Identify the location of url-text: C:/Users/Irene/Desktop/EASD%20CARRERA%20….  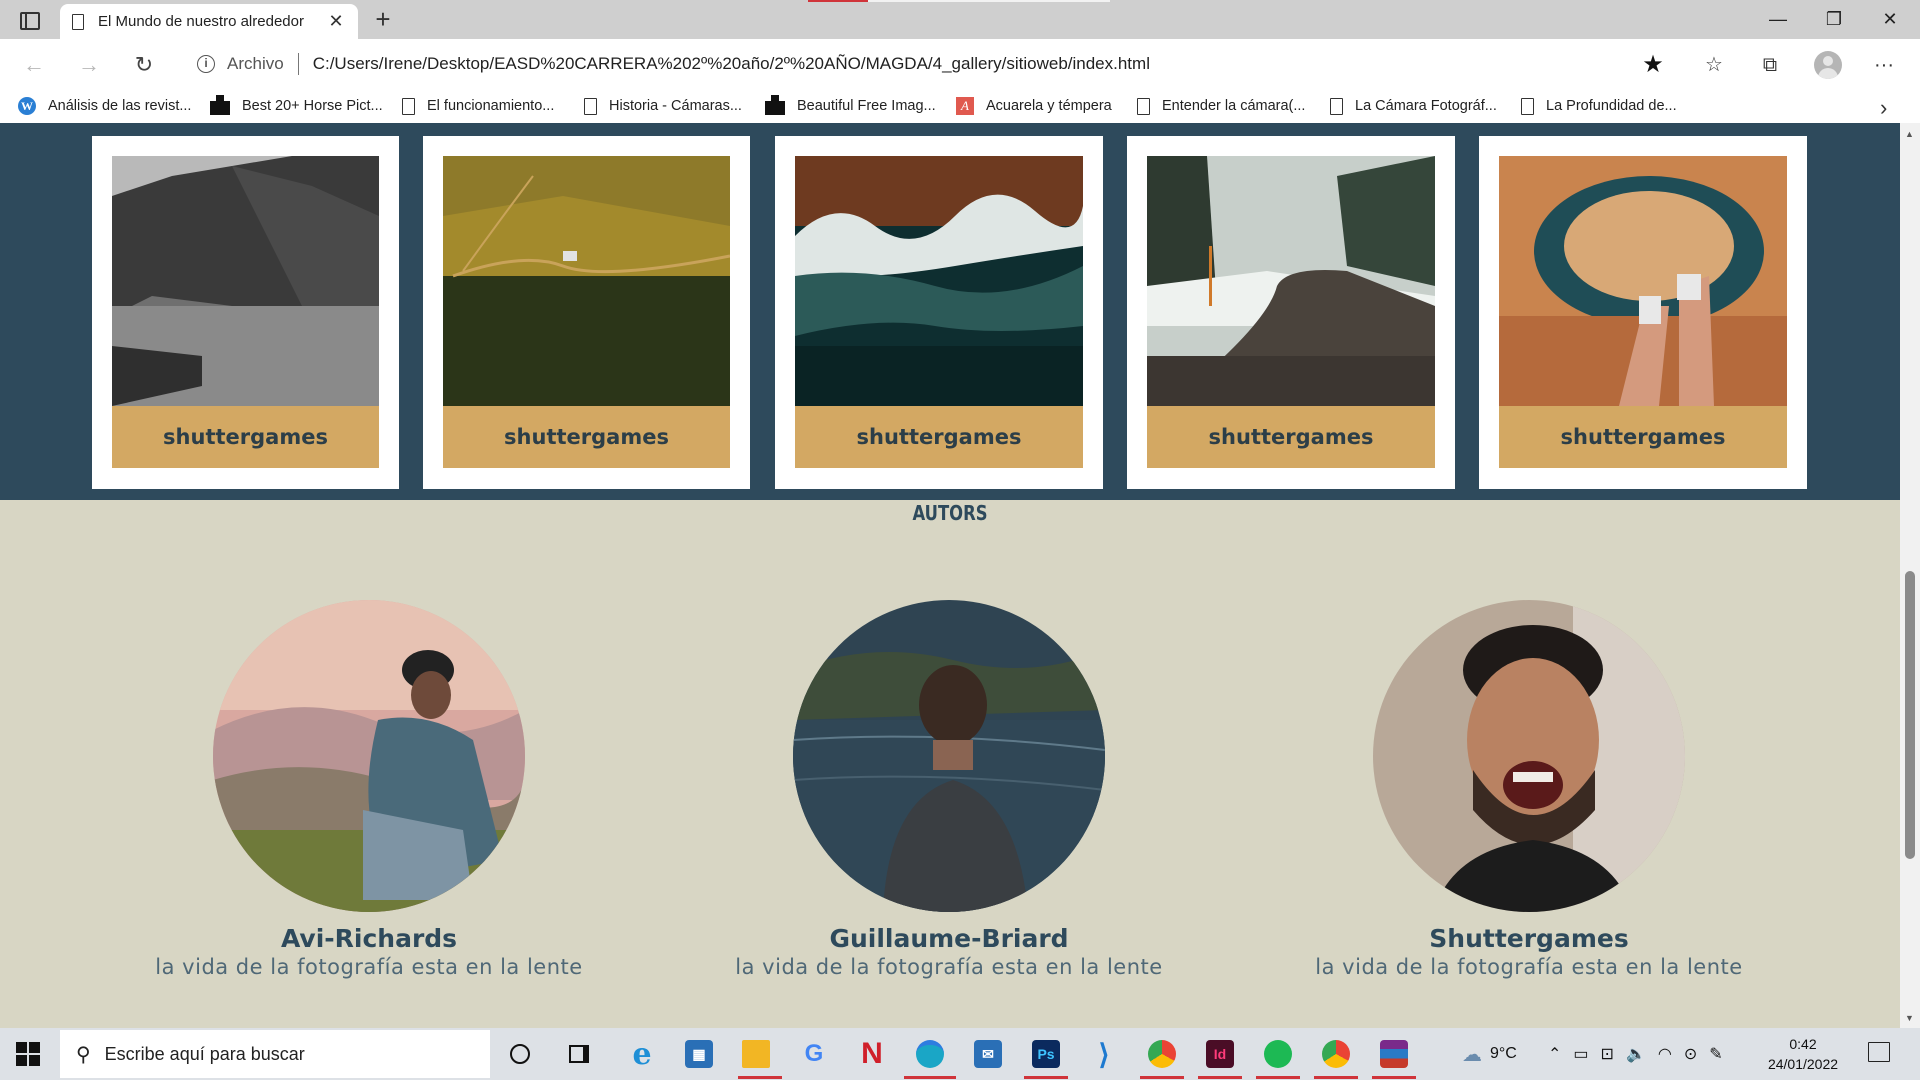
(975, 64).